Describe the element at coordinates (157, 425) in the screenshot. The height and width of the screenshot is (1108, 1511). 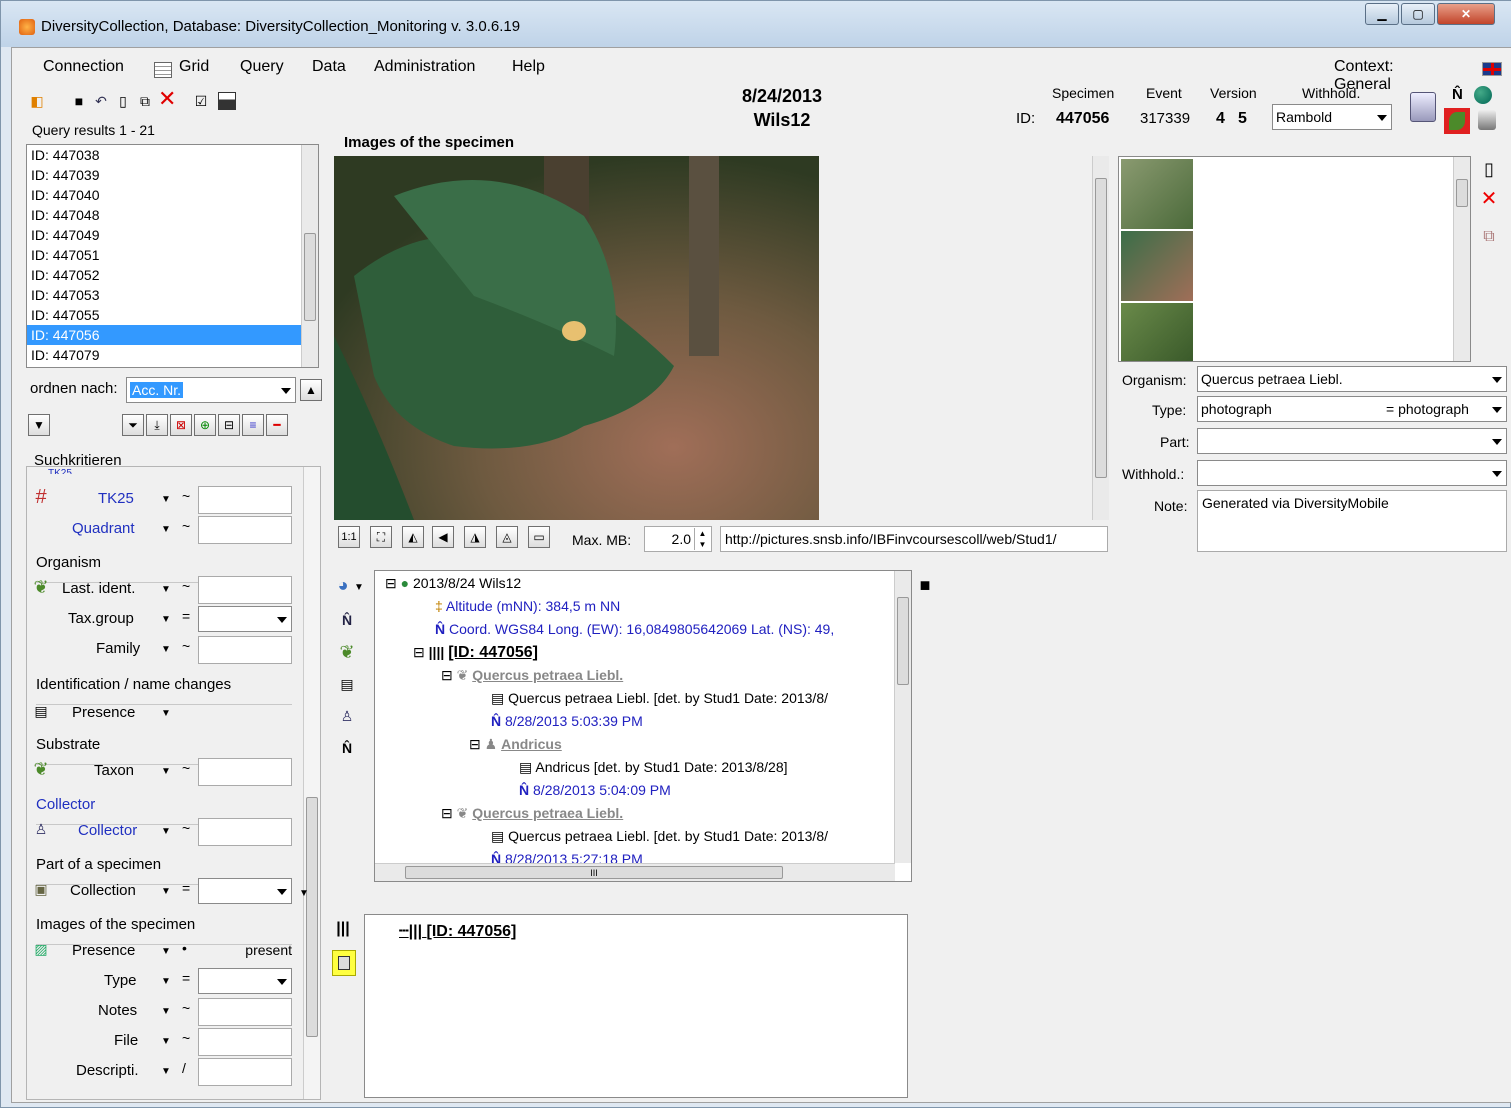
I see `filter-add-icon: ⤓` at that location.